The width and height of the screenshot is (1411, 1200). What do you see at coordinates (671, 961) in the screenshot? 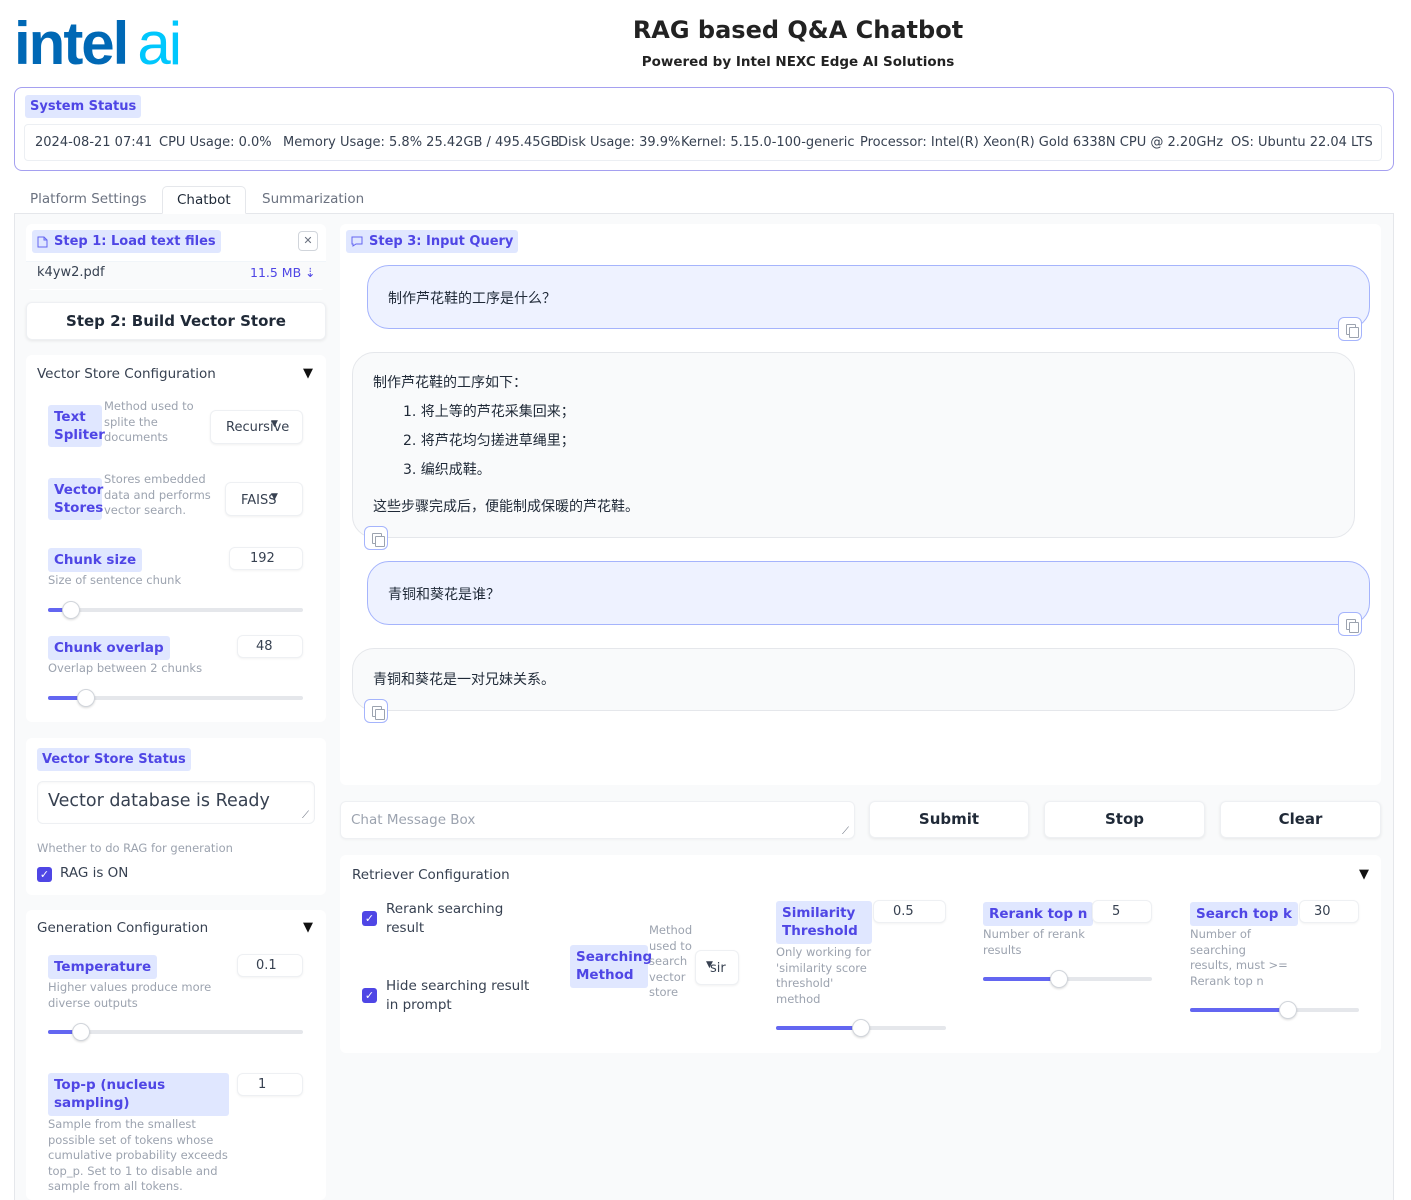
I see `searching-method-info: Method used to search vector store` at bounding box center [671, 961].